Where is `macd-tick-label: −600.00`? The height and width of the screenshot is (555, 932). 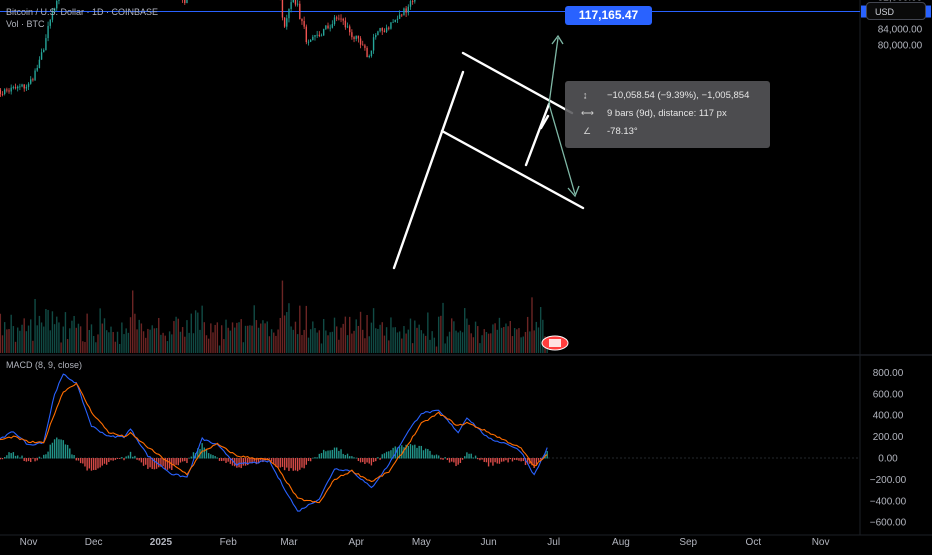
macd-tick-label: −600.00 is located at coordinates (888, 523).